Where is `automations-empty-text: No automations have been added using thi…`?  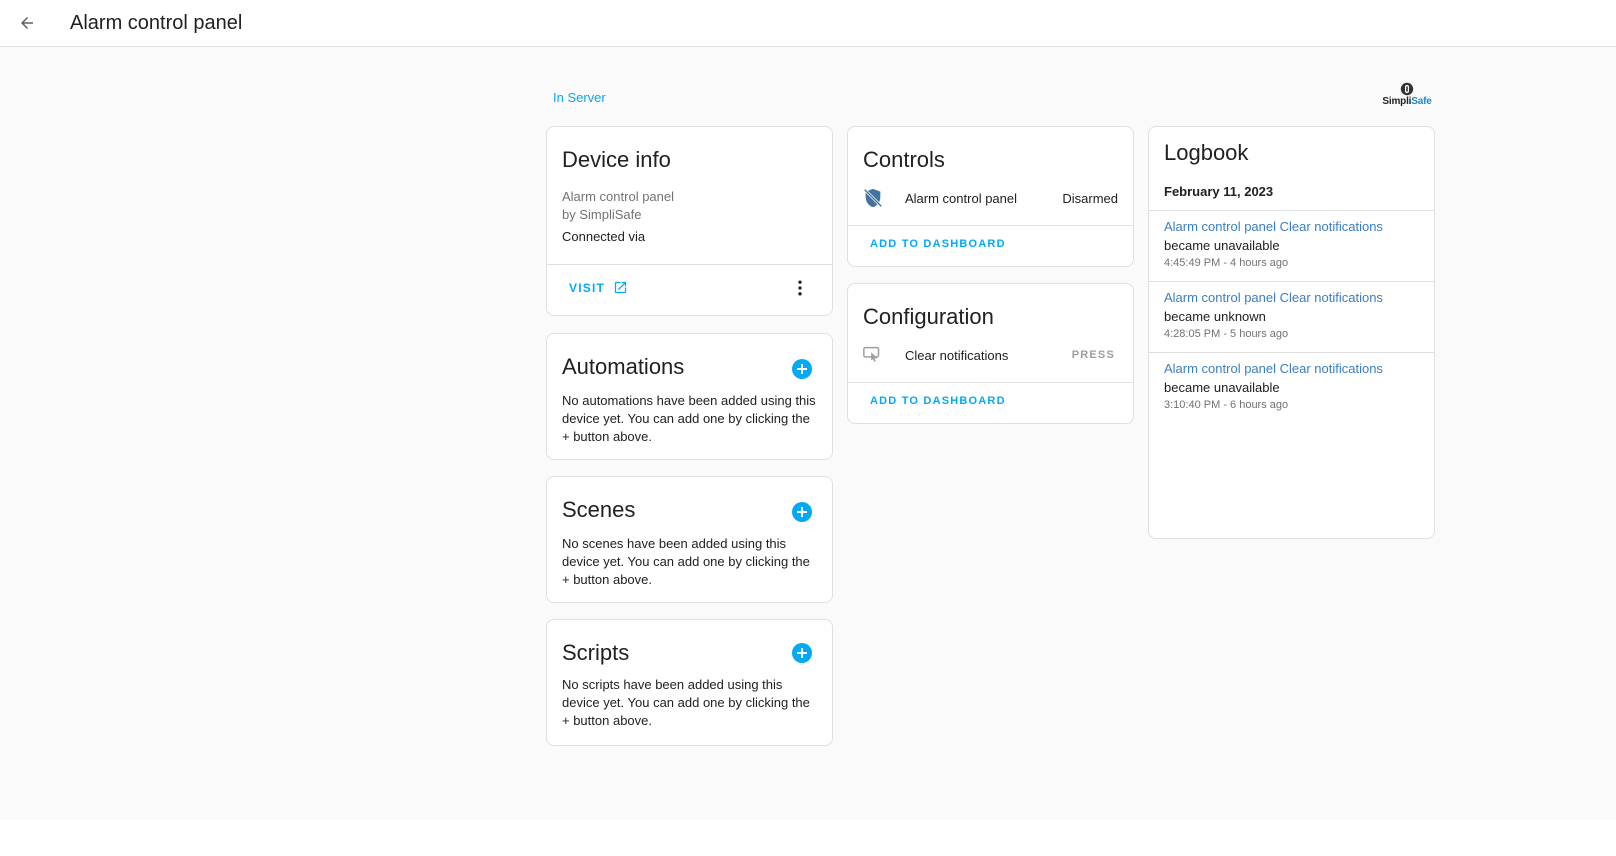 automations-empty-text: No automations have been added using thi… is located at coordinates (689, 418).